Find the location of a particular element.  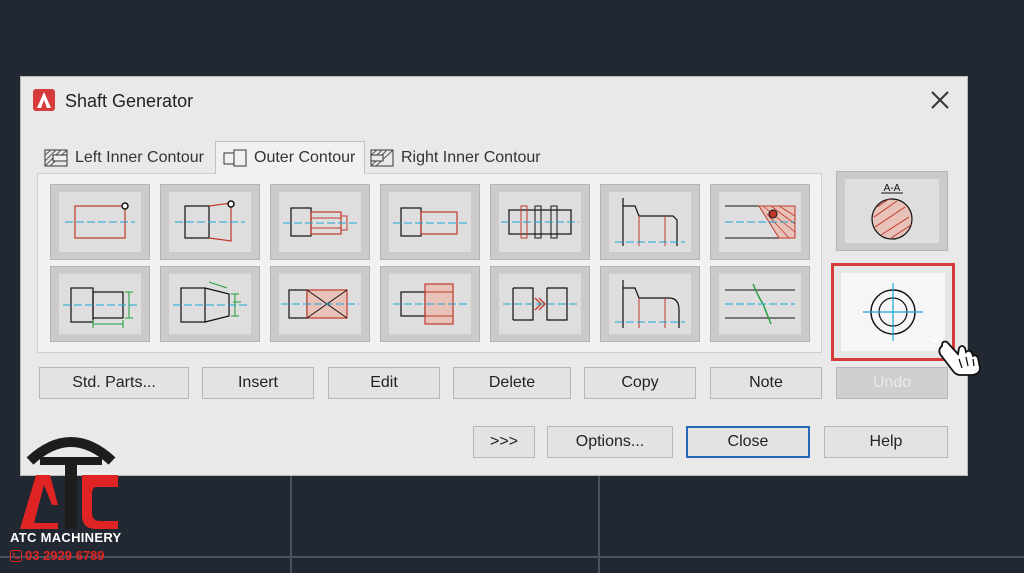

tab-label: Outer Contour is located at coordinates (305, 157).